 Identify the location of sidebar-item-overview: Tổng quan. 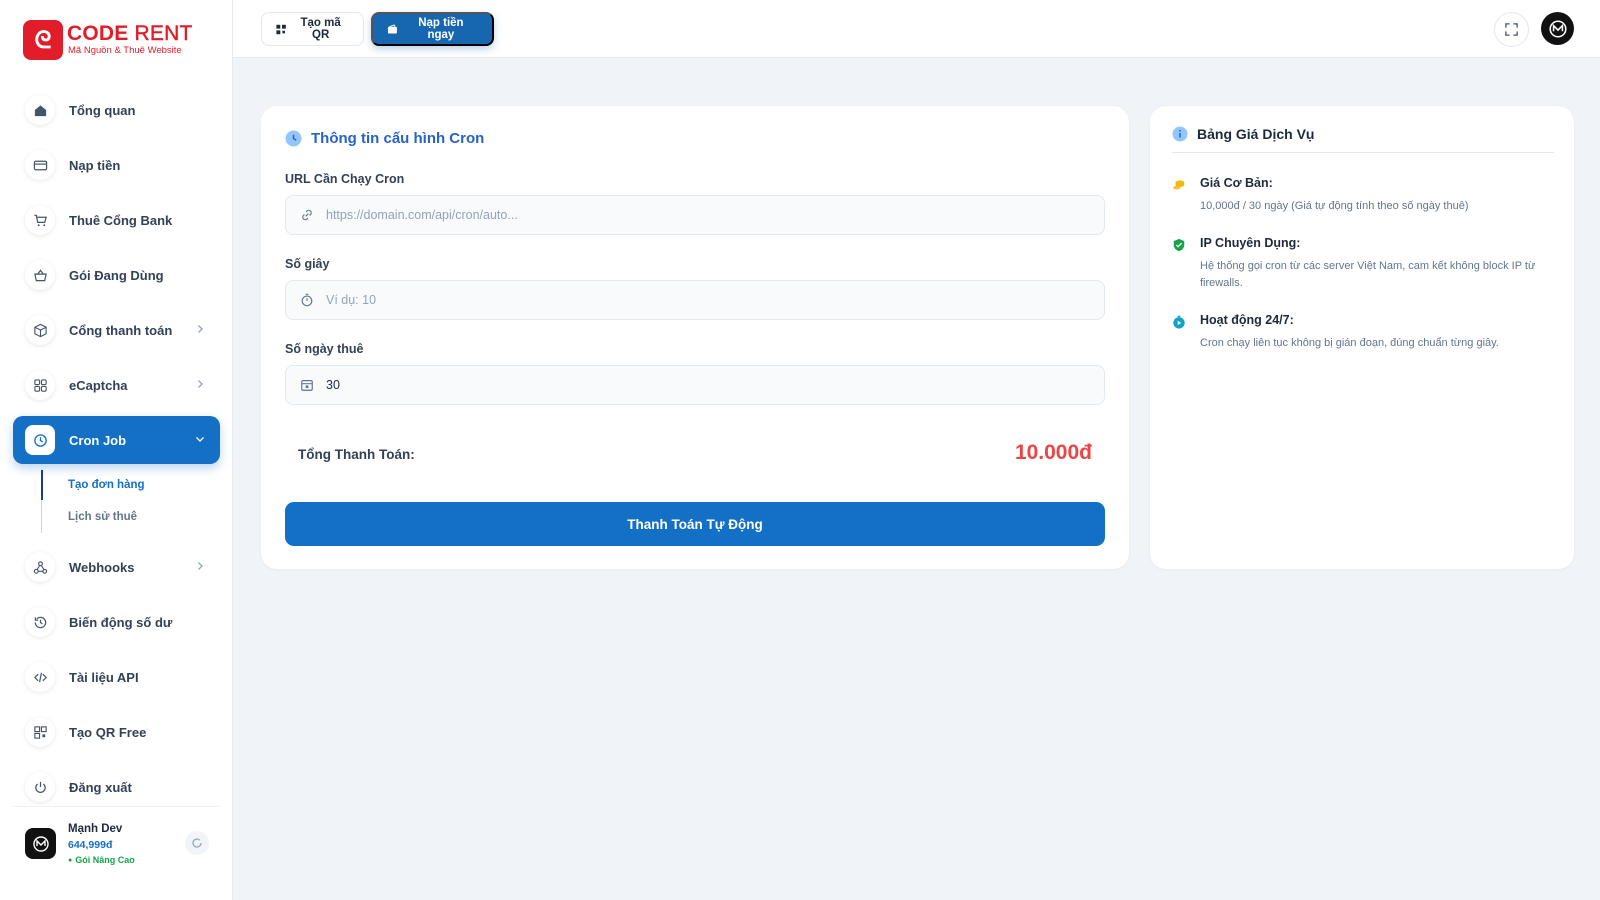
(116, 110).